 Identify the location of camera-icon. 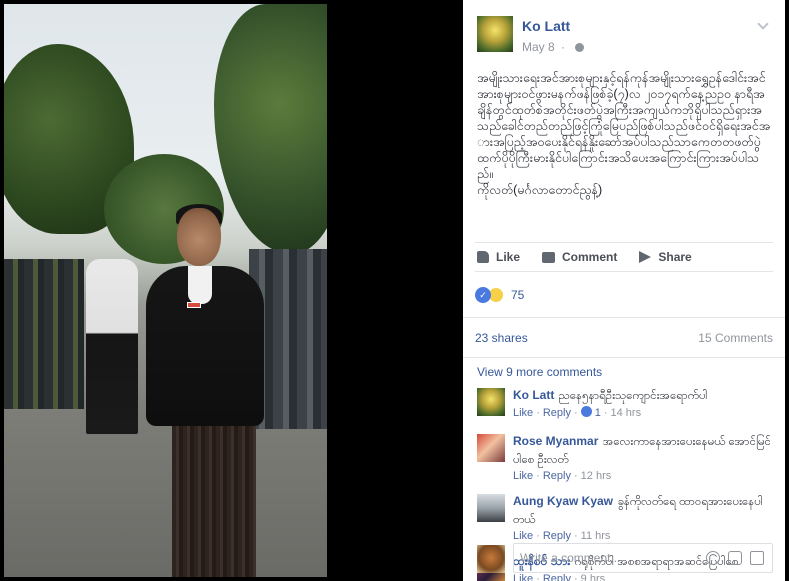
(735, 558).